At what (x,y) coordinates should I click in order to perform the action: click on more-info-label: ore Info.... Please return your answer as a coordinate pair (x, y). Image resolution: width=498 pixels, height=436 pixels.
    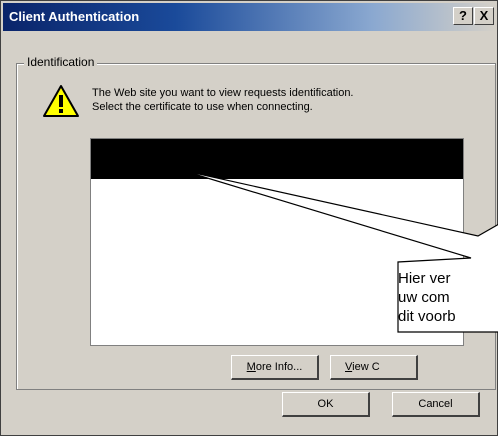
    Looking at the image, I should click on (279, 367).